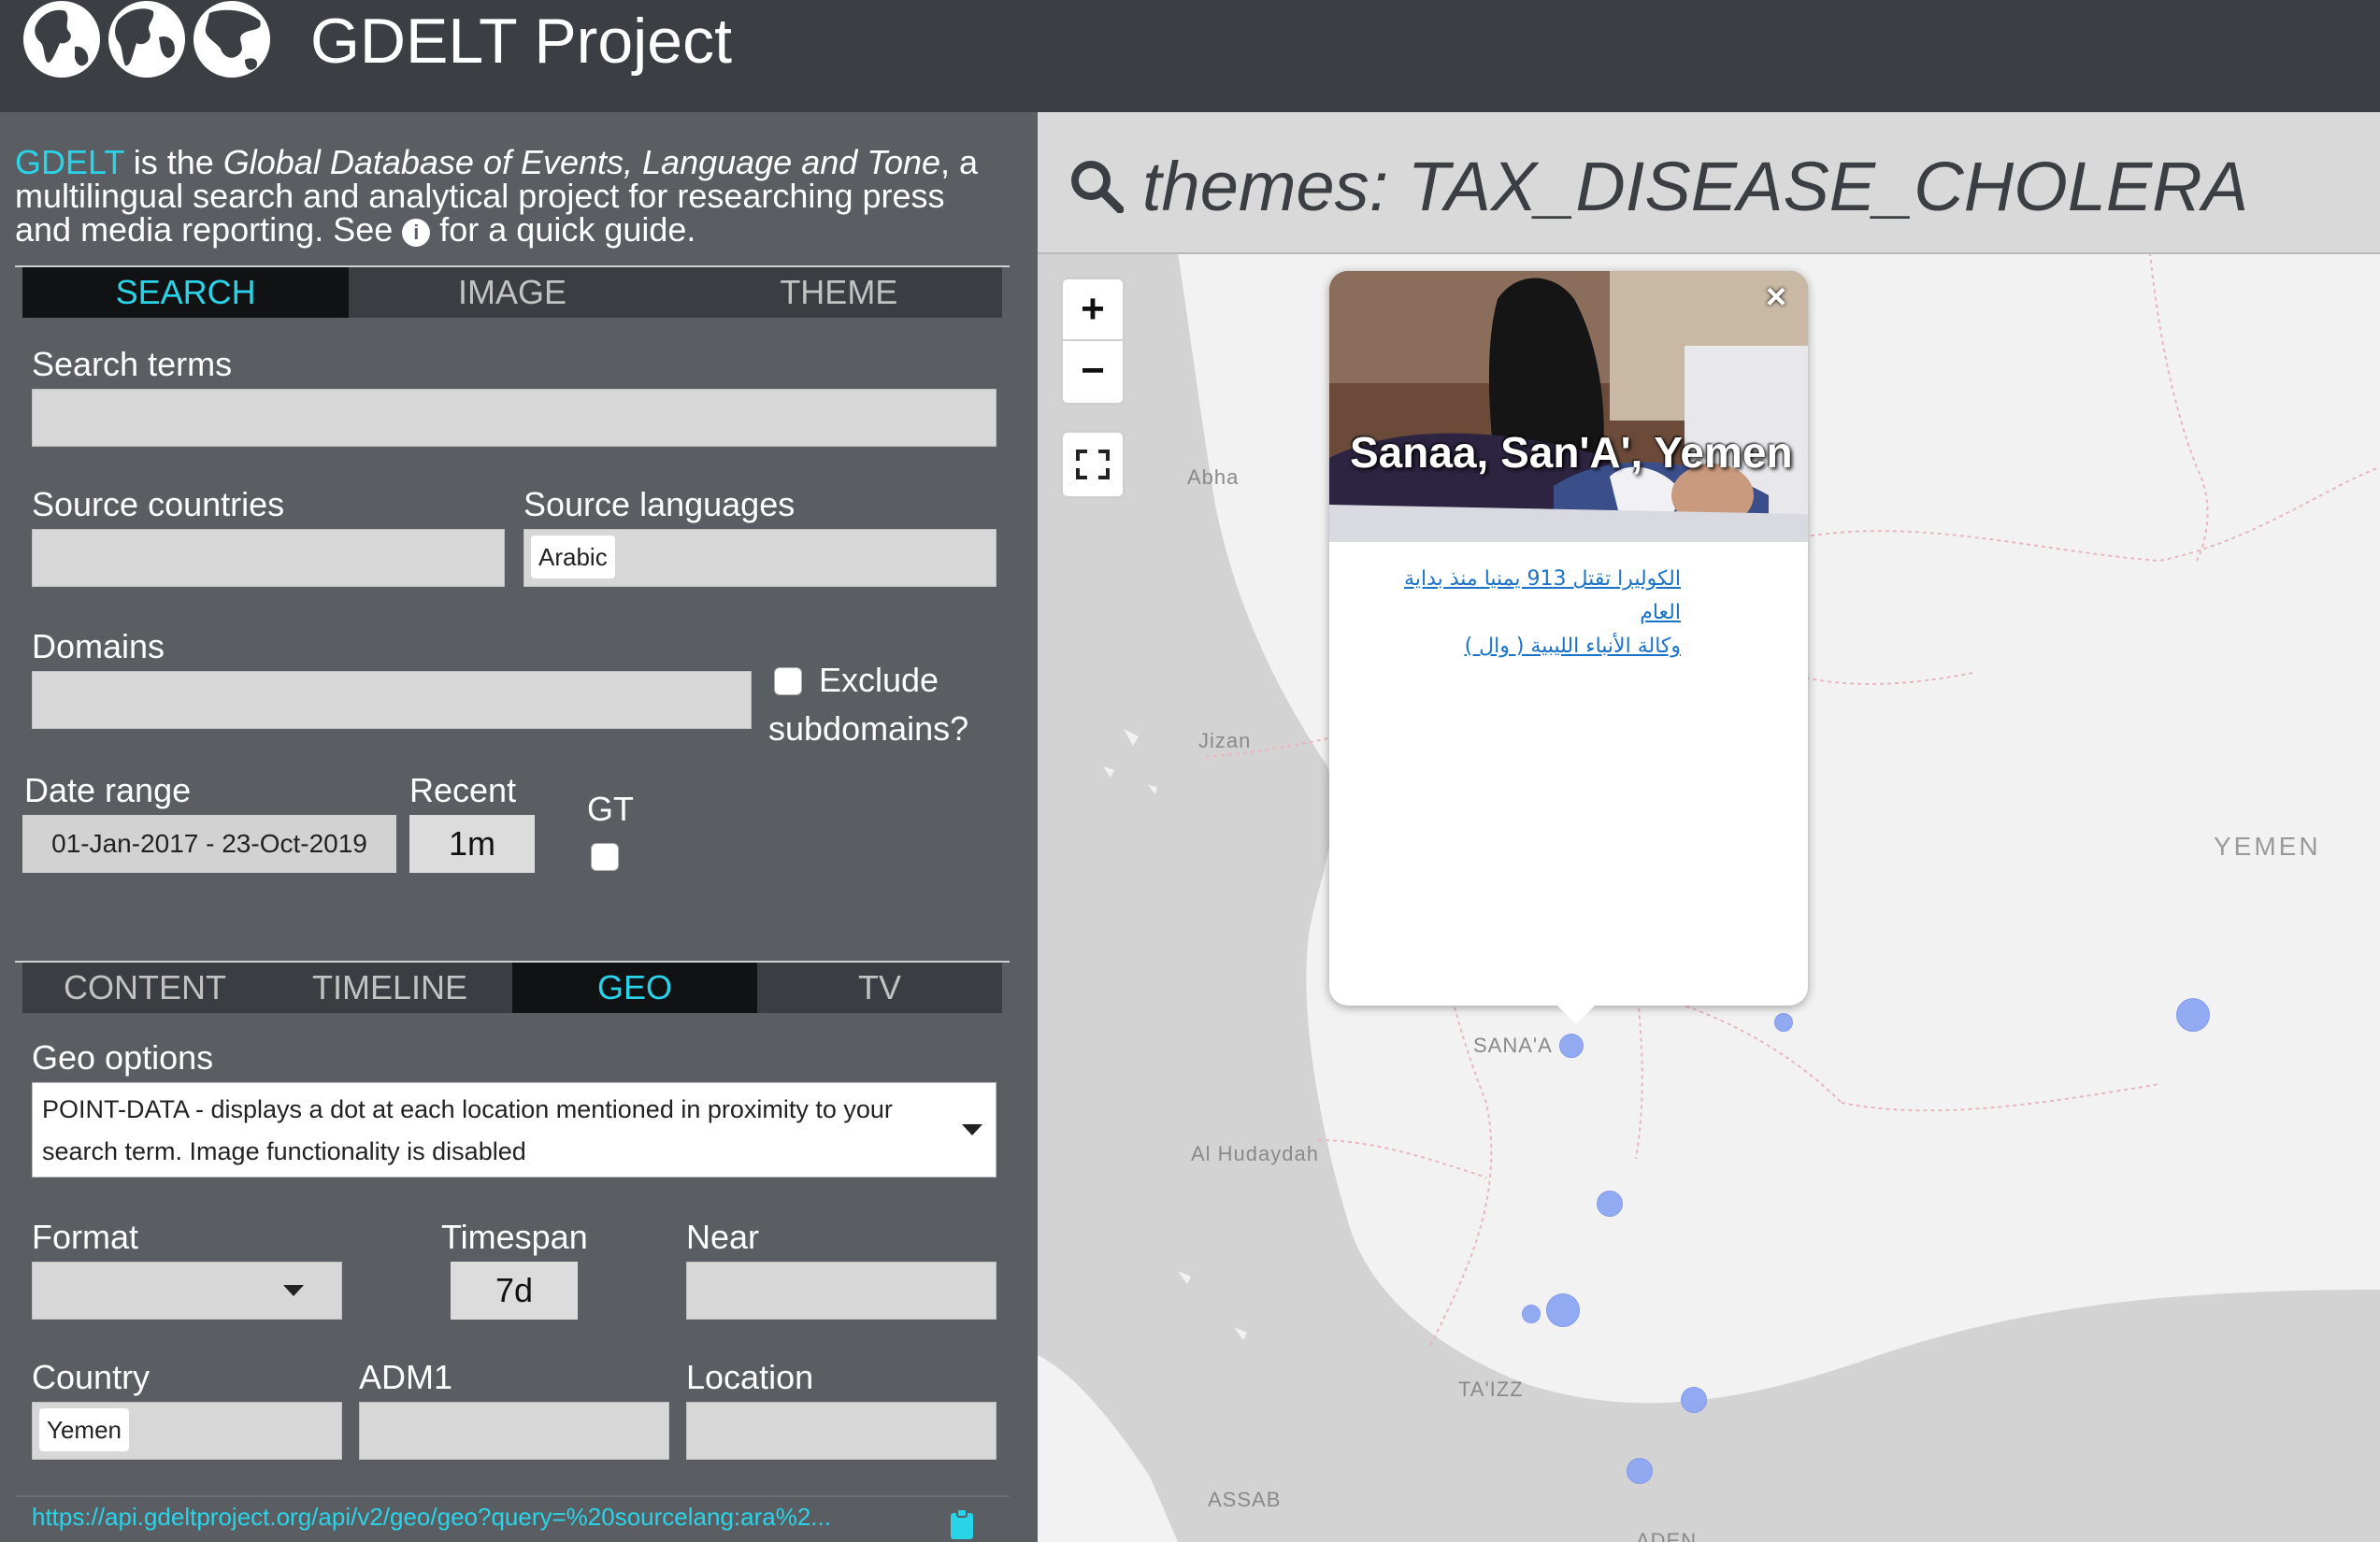  I want to click on search-terms-input, so click(514, 418).